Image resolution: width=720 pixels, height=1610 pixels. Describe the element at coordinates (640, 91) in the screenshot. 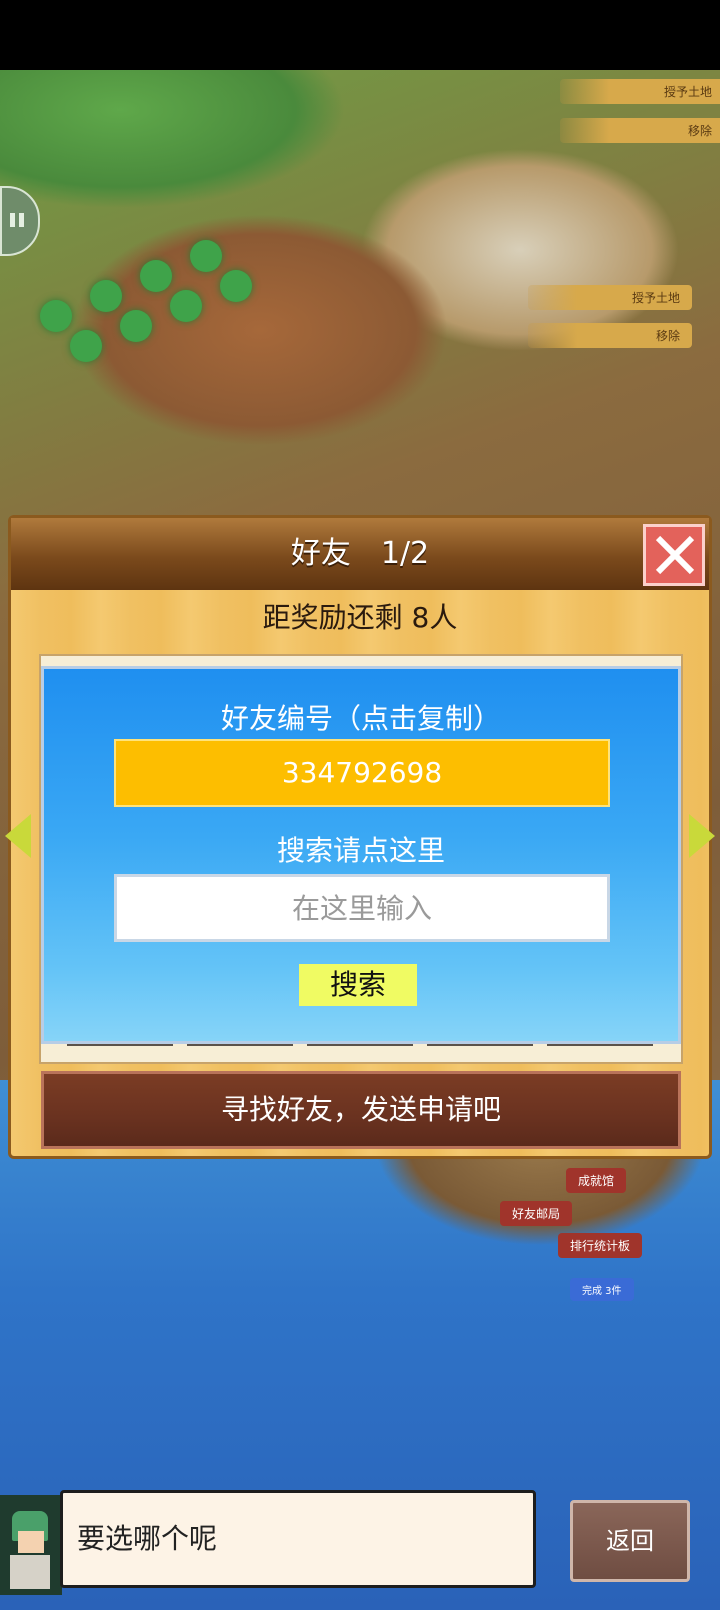

I see `grant-land-button: 授予土地` at that location.